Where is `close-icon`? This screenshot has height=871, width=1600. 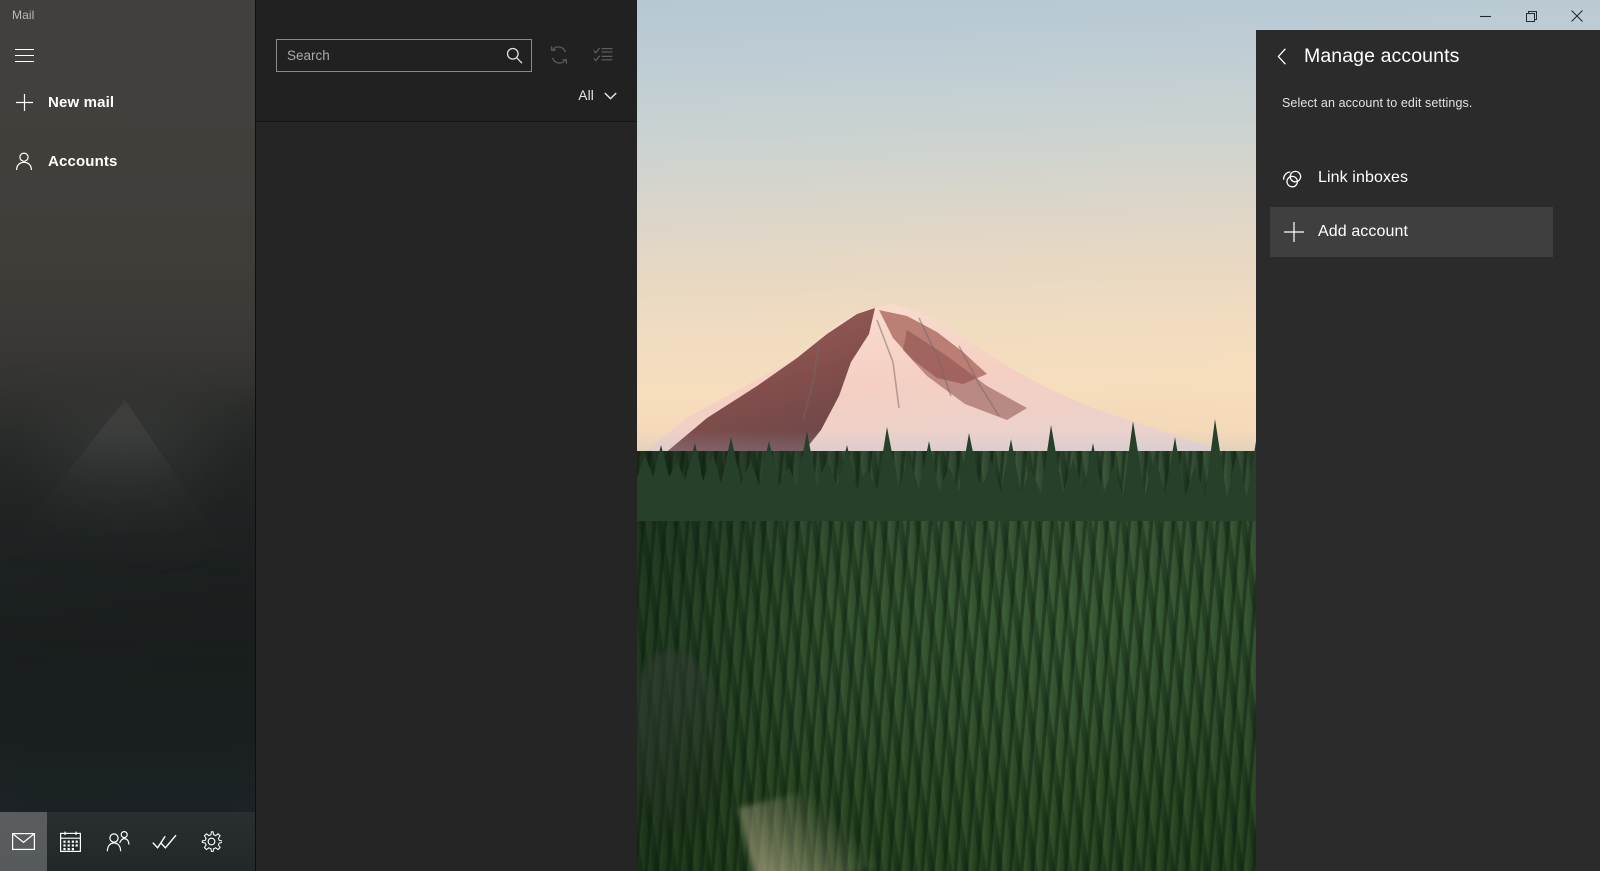 close-icon is located at coordinates (1577, 16).